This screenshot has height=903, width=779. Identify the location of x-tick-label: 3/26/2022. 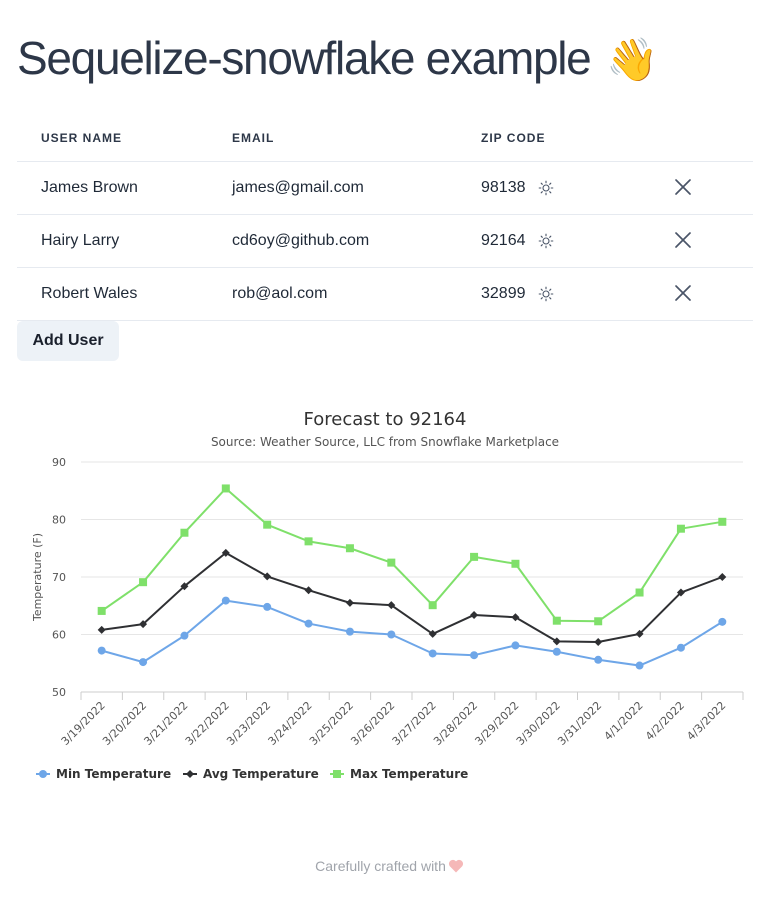
(372, 723).